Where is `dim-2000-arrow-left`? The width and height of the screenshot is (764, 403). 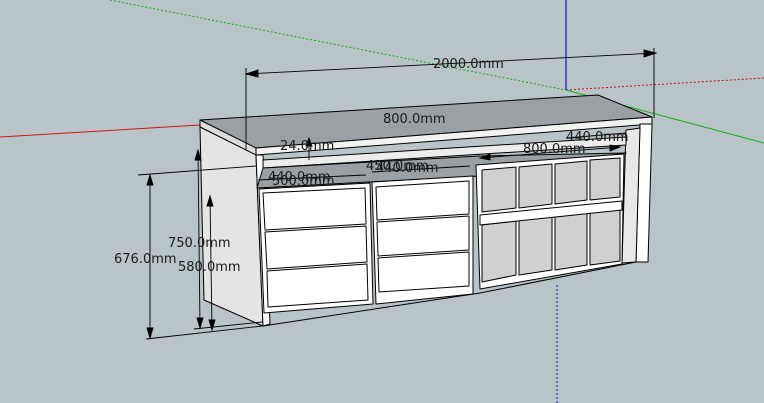 dim-2000-arrow-left is located at coordinates (251, 73).